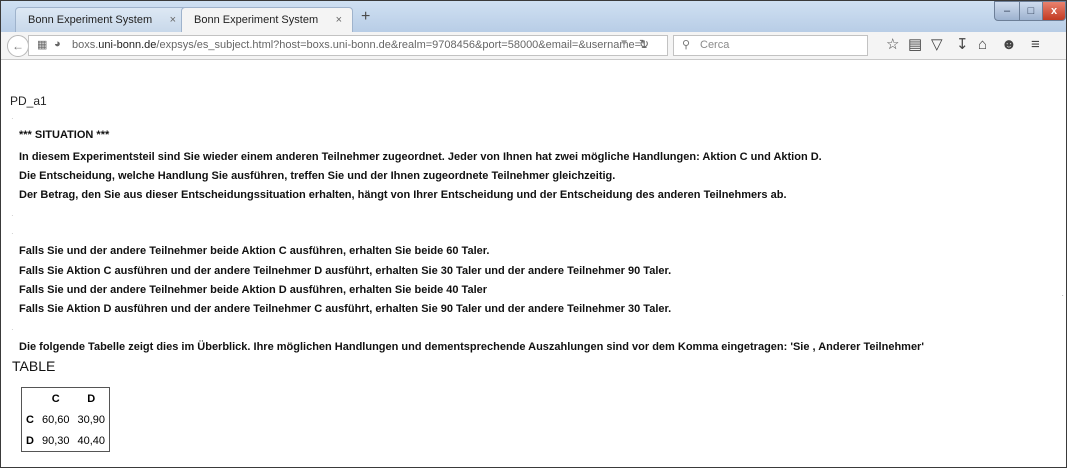  Describe the element at coordinates (1054, 11) in the screenshot. I see `close-window-button: x` at that location.